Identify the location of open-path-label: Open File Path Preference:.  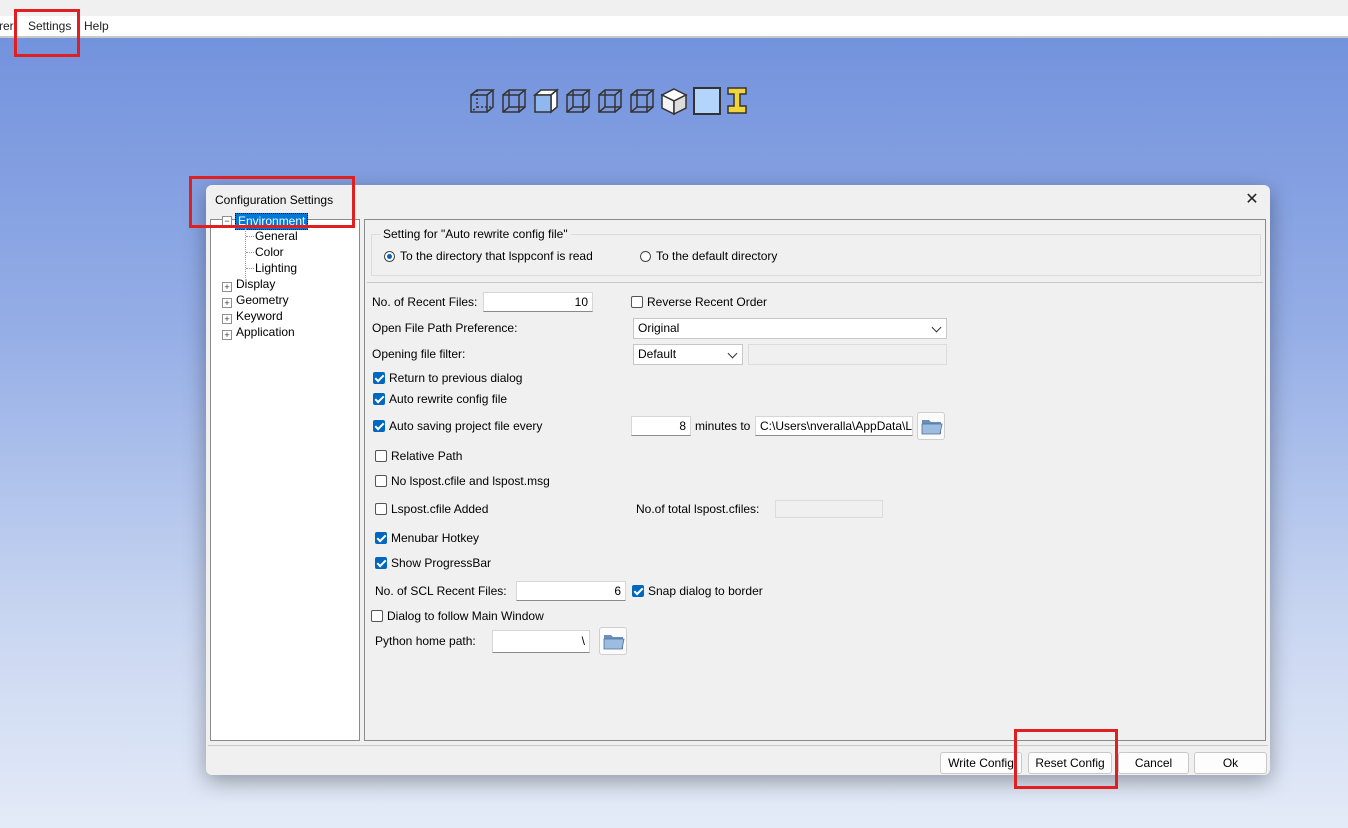
(445, 328).